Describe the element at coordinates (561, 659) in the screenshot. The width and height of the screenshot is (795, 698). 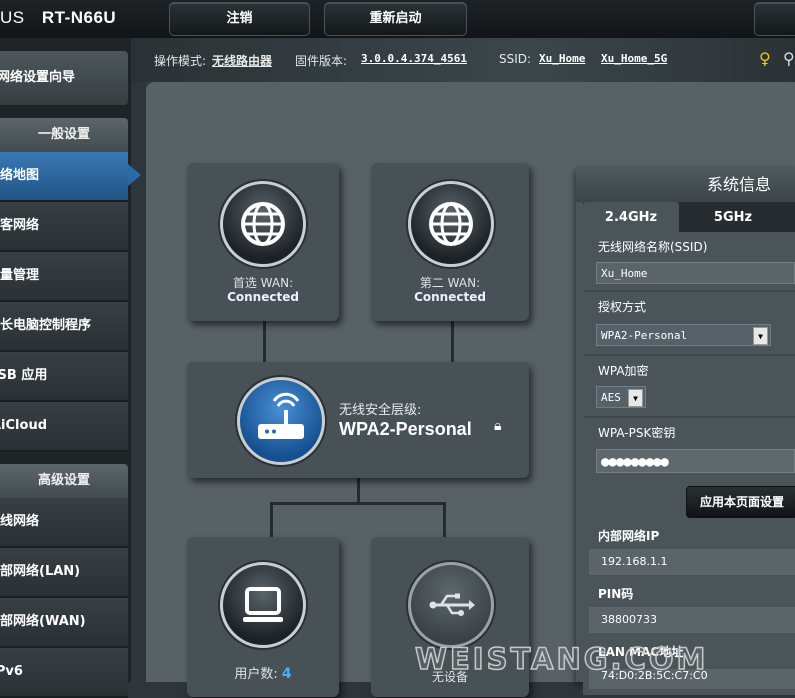
I see `watermark-text: WEISTANG.COM` at that location.